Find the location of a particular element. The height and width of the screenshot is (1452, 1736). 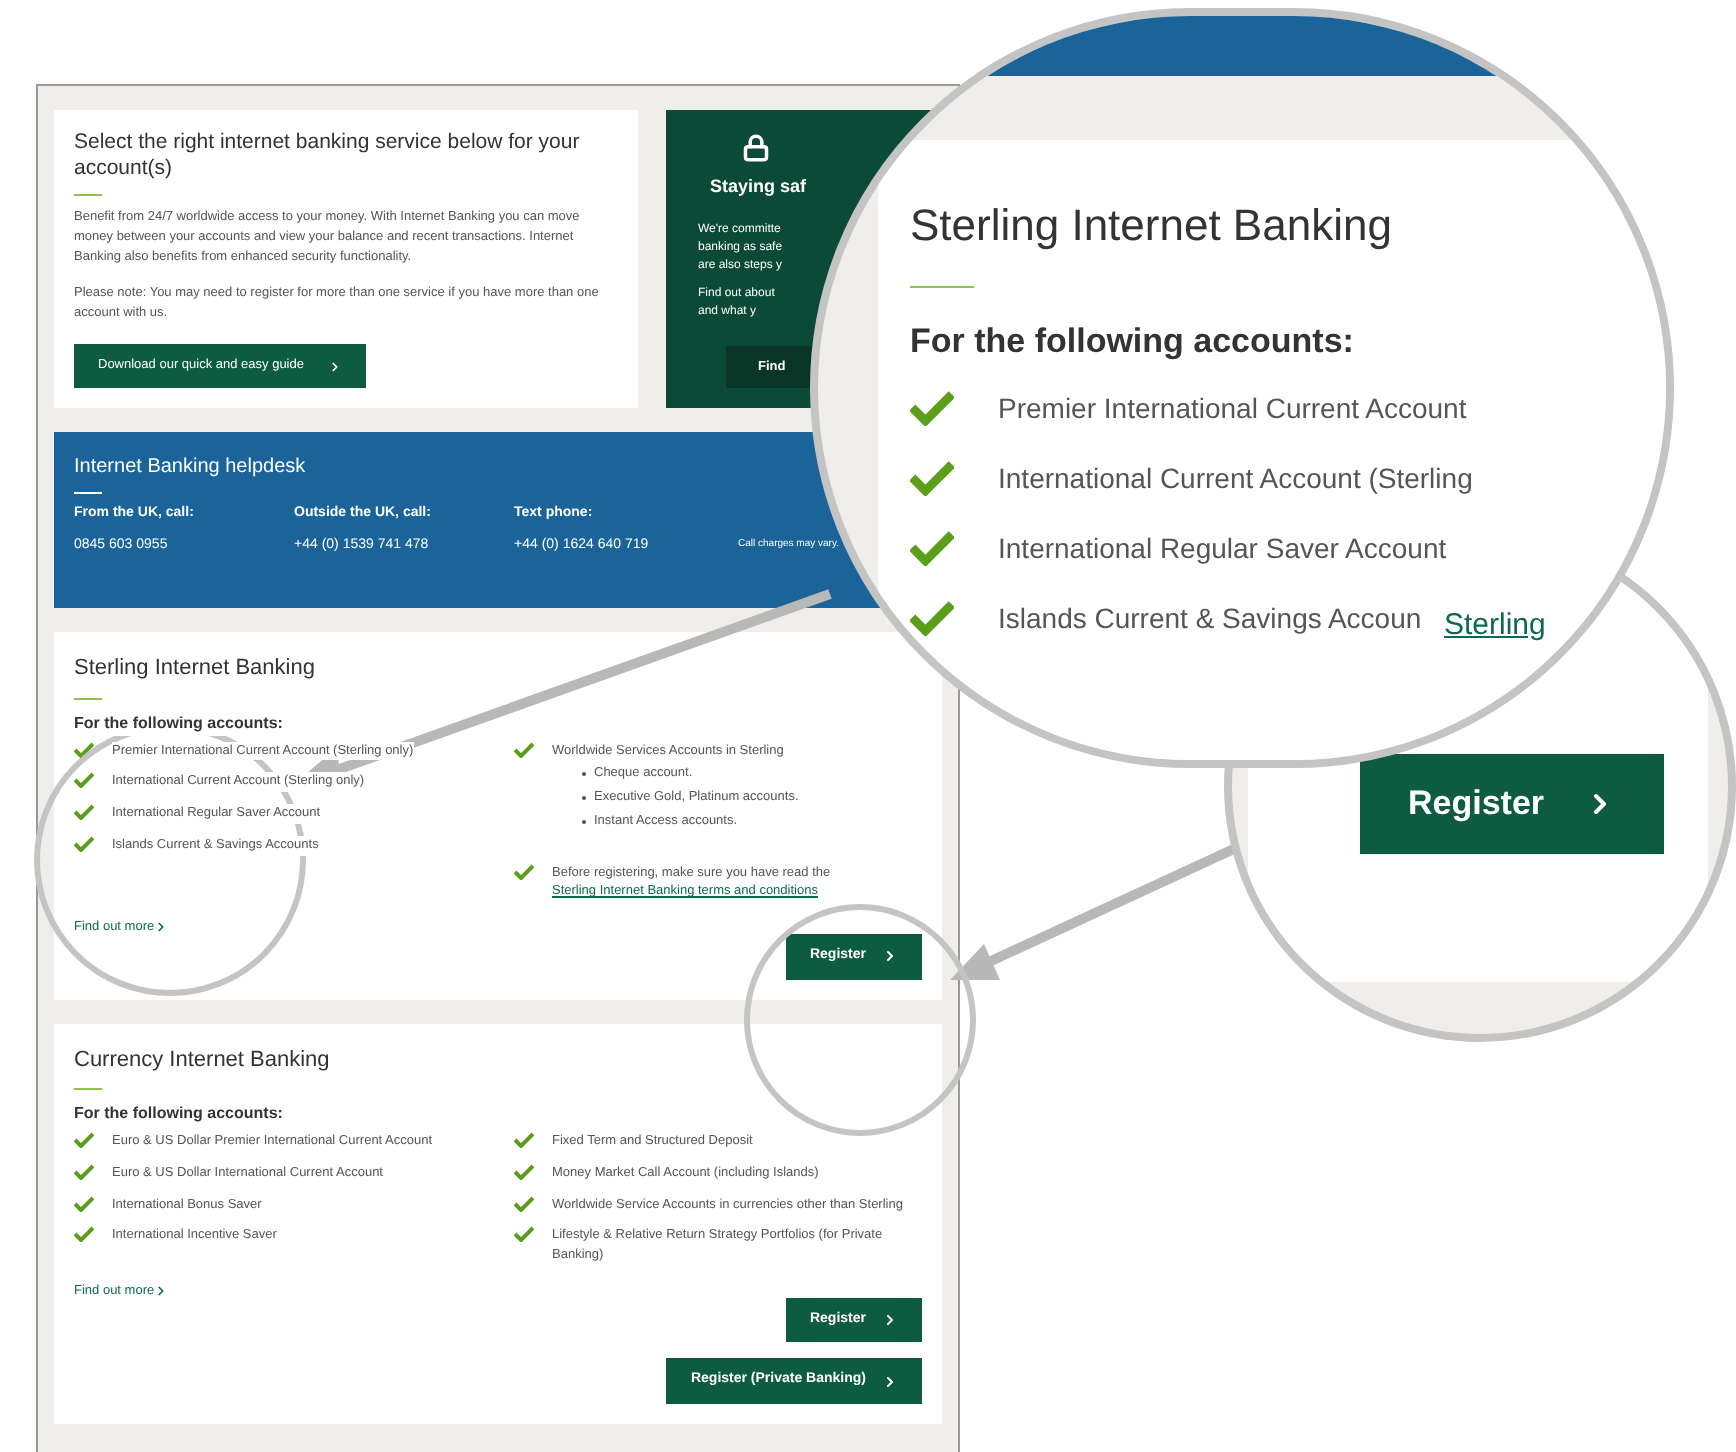

account-item: International Current Account (Sterling is located at coordinates (1235, 478).